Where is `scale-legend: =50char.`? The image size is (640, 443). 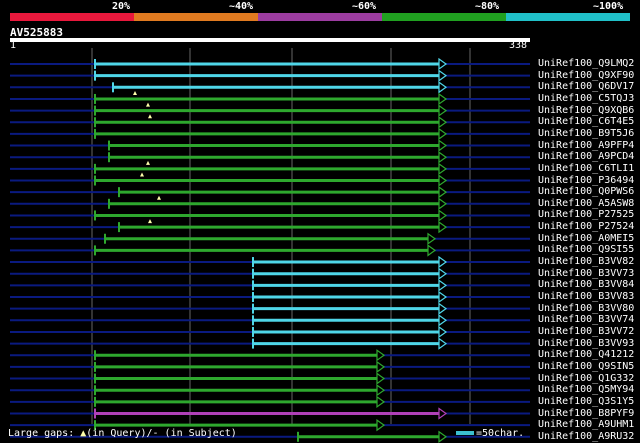 scale-legend: =50char. is located at coordinates (490, 433).